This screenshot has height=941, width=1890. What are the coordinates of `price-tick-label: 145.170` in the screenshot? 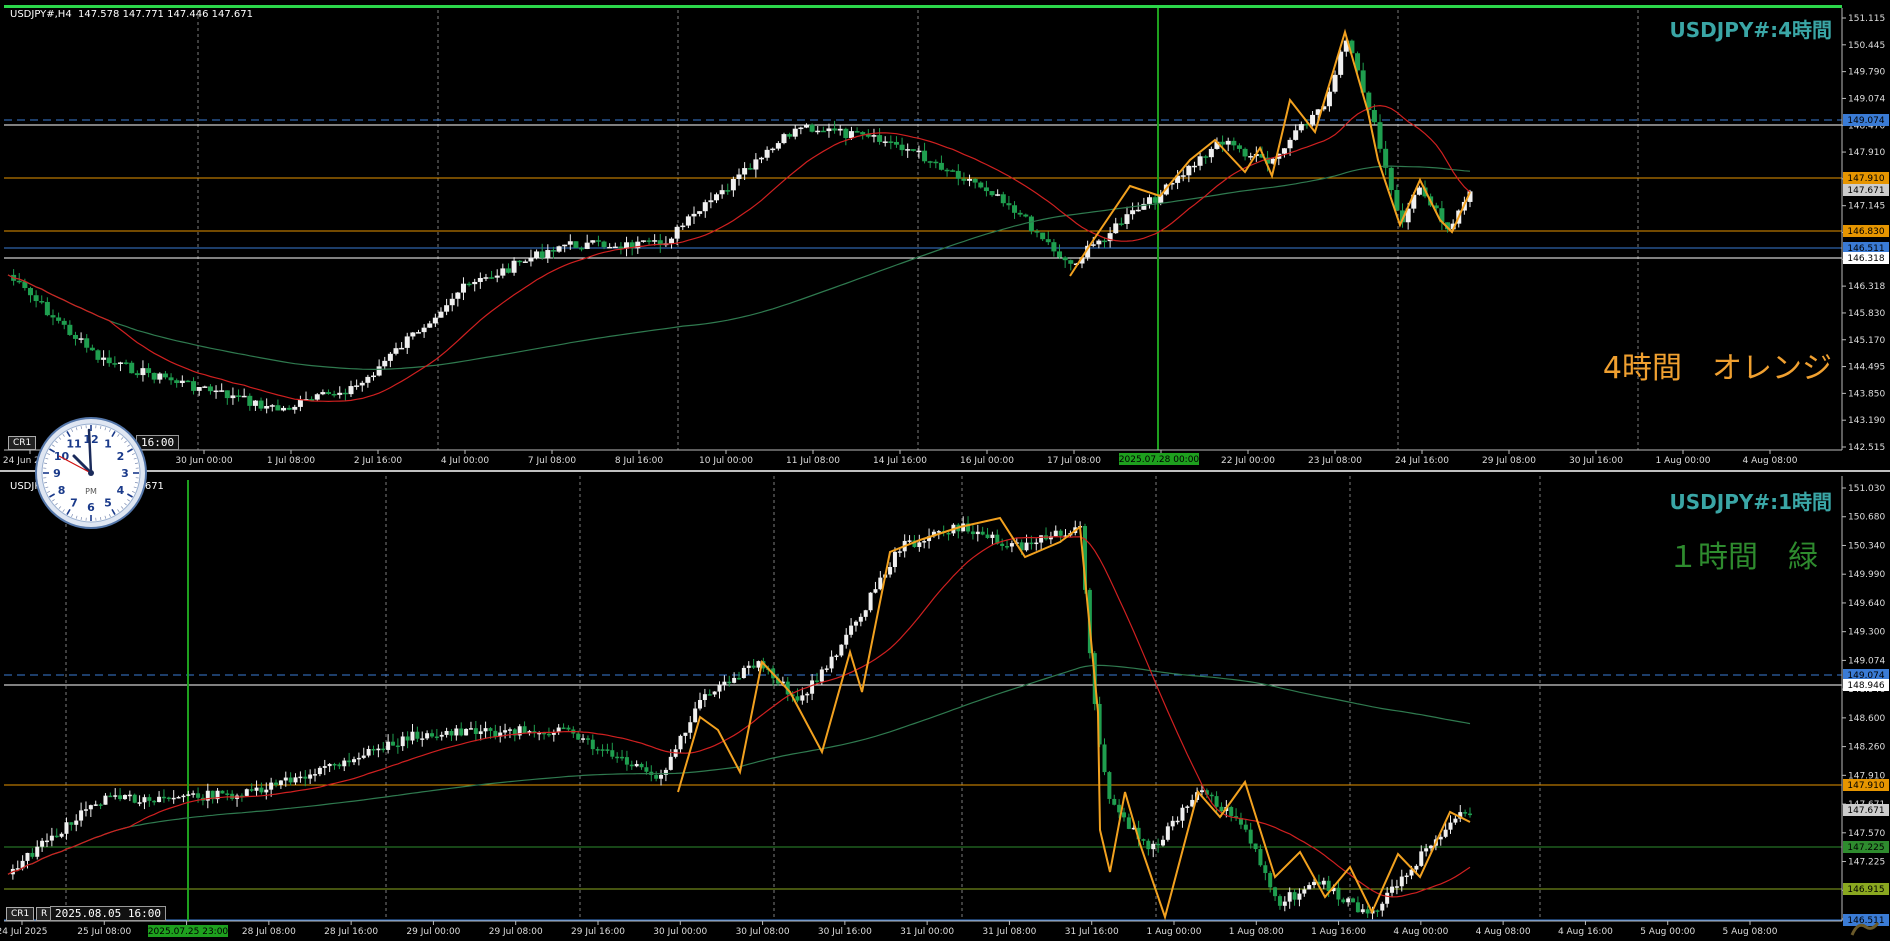 It's located at (1866, 341).